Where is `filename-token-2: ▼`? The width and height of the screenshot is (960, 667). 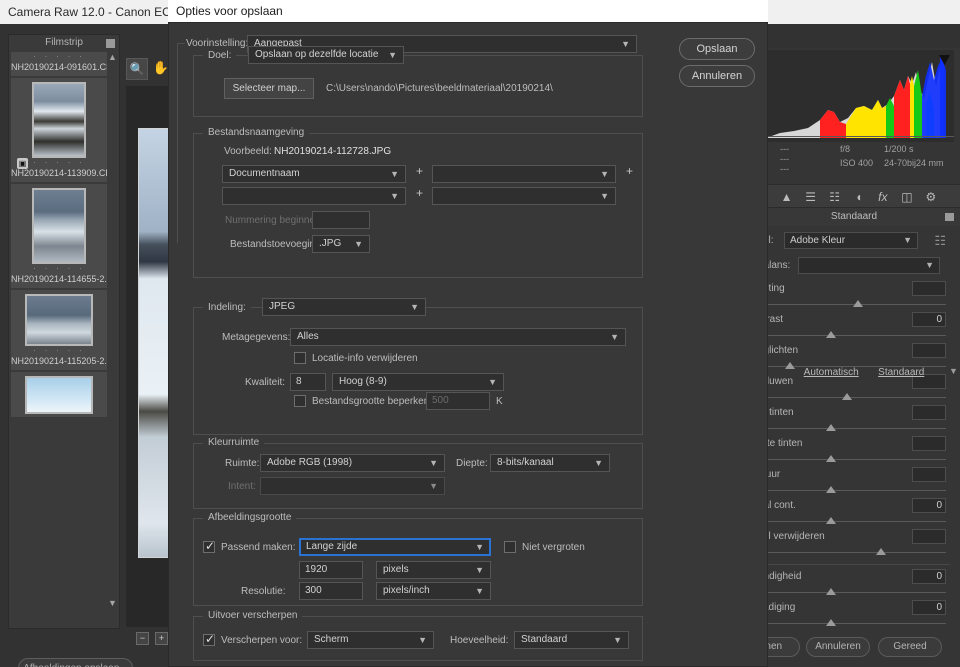
filename-token-2: ▼ is located at coordinates (524, 174).